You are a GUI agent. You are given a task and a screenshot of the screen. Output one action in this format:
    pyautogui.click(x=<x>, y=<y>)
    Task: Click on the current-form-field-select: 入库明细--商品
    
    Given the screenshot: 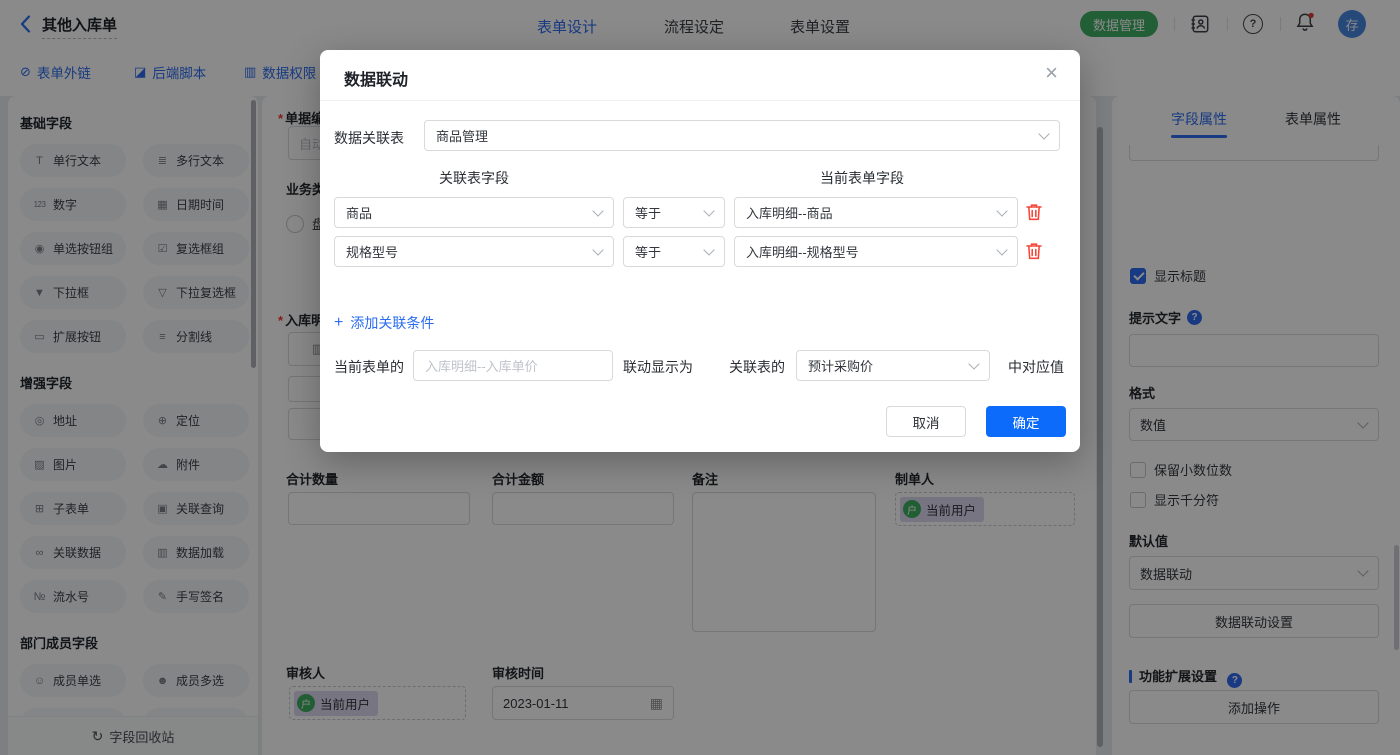 What is the action you would take?
    pyautogui.click(x=876, y=212)
    